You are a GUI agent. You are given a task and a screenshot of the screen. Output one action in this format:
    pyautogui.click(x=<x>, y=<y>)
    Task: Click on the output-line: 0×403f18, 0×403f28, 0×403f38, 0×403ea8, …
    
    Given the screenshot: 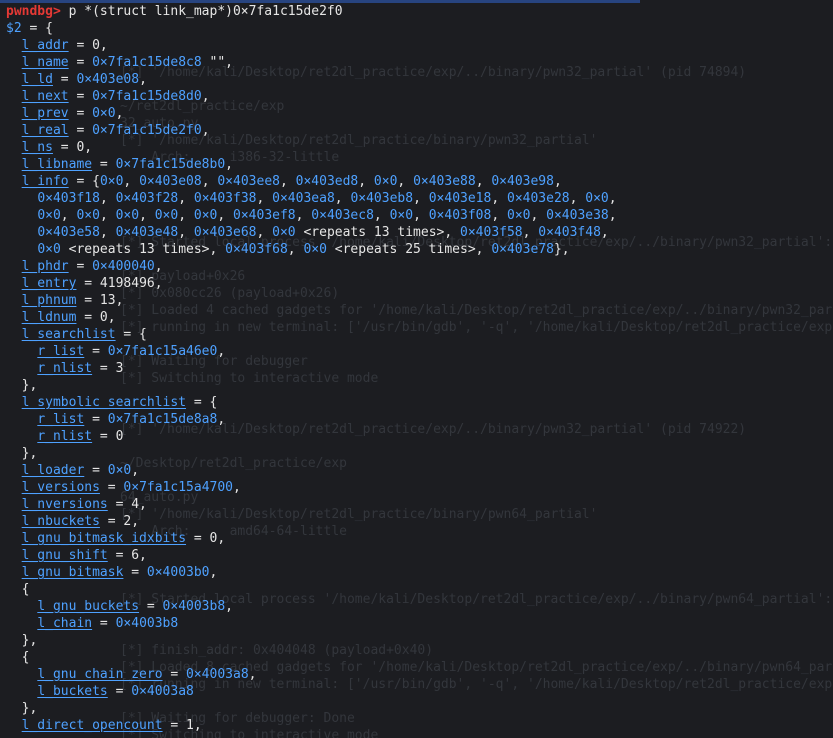 What is the action you would take?
    pyautogui.click(x=311, y=198)
    